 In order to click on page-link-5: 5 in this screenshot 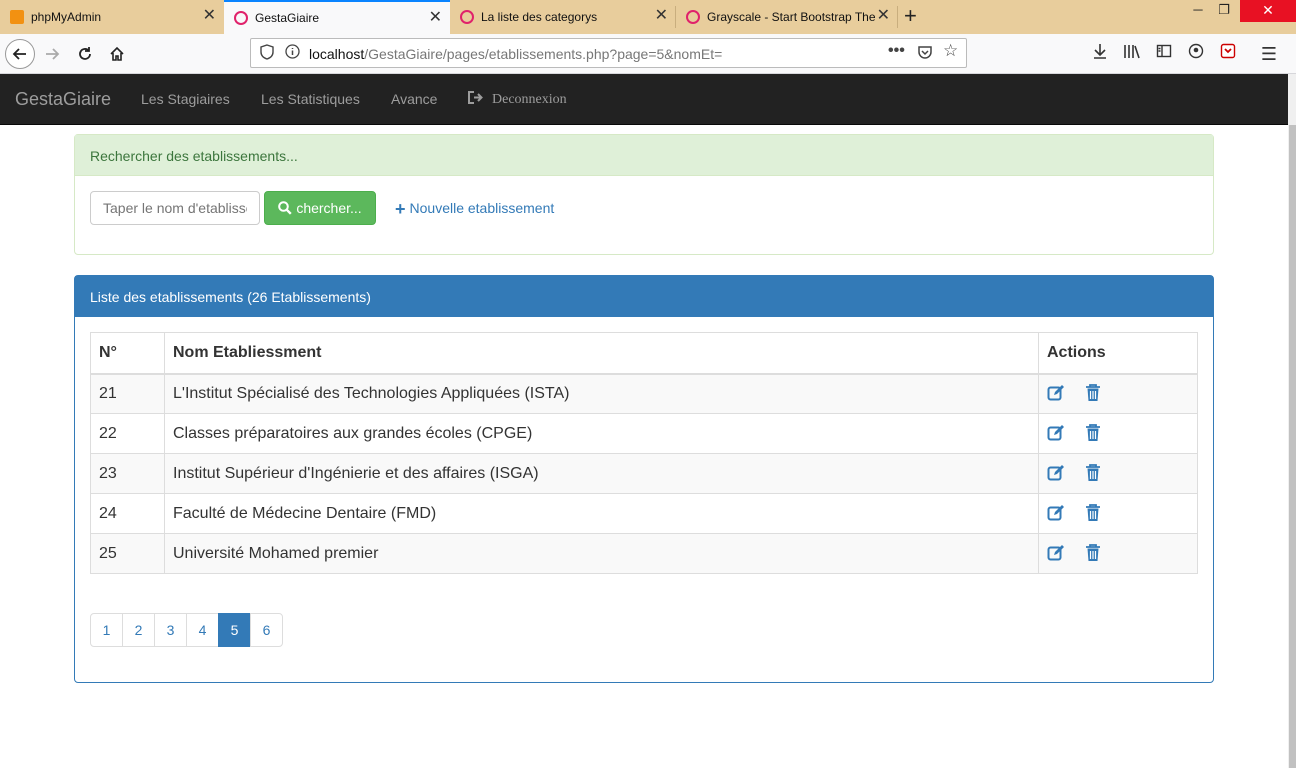, I will do `click(234, 630)`.